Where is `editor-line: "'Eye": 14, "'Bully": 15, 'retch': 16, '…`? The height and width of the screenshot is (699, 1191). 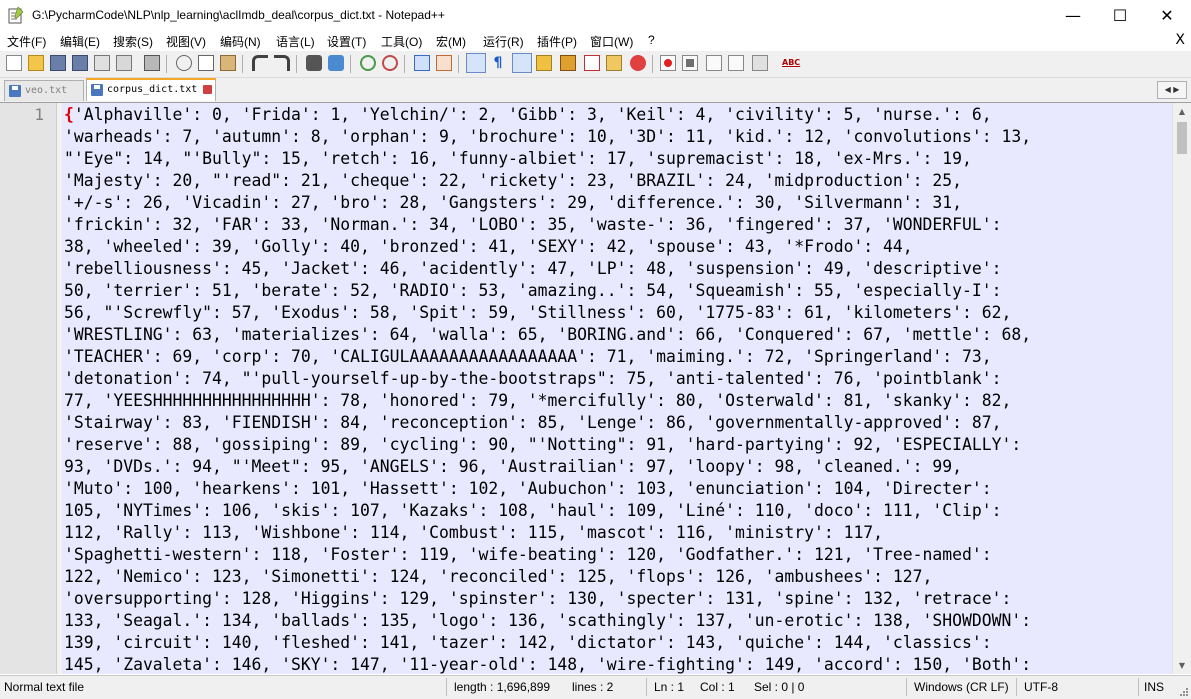
editor-line: "'Eye": 14, "'Bully": 15, 'retch': 16, '… is located at coordinates (614, 159).